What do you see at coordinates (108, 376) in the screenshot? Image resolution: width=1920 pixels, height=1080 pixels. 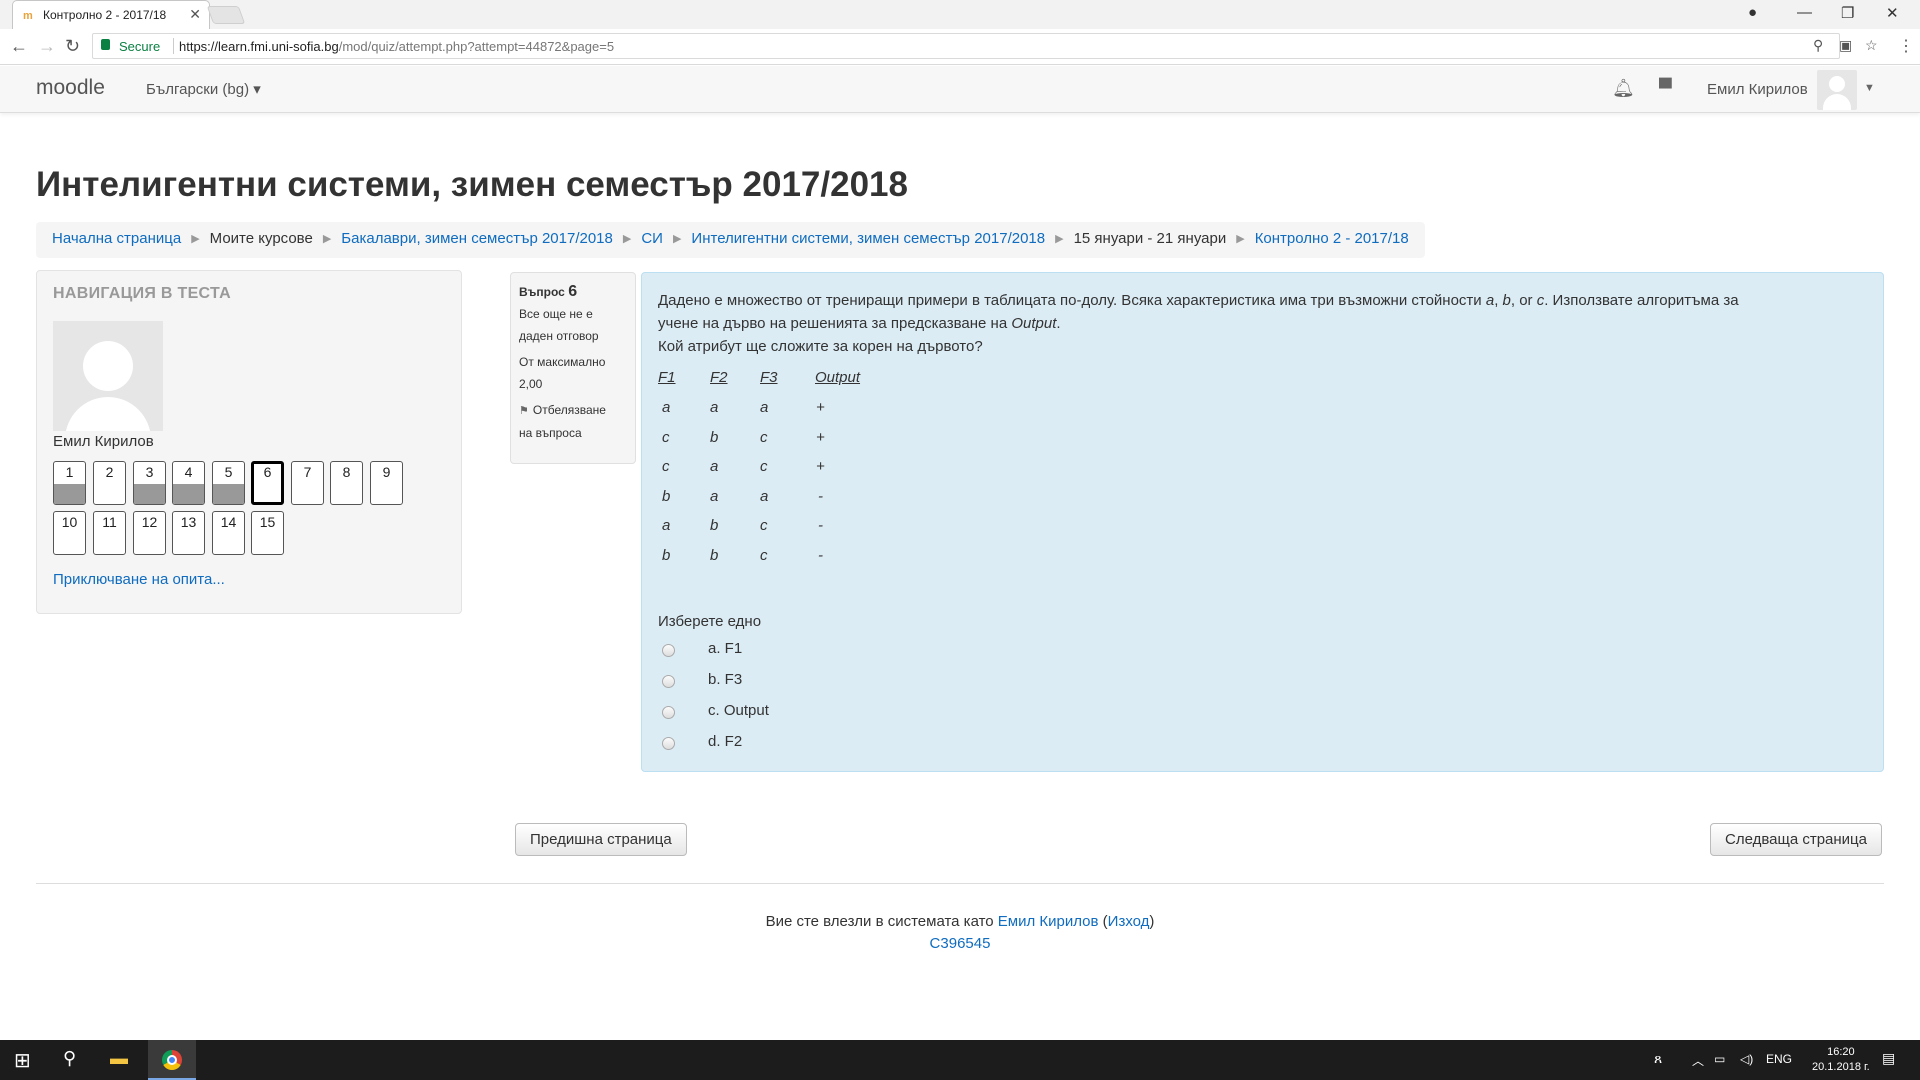 I see `user-picture` at bounding box center [108, 376].